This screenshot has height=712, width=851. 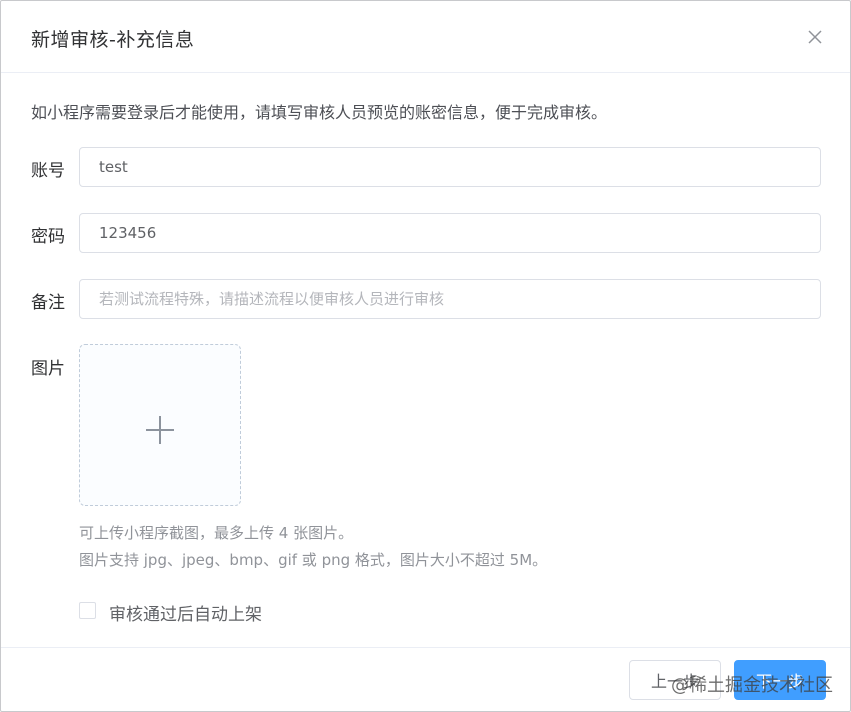 What do you see at coordinates (450, 167) in the screenshot?
I see `account-input` at bounding box center [450, 167].